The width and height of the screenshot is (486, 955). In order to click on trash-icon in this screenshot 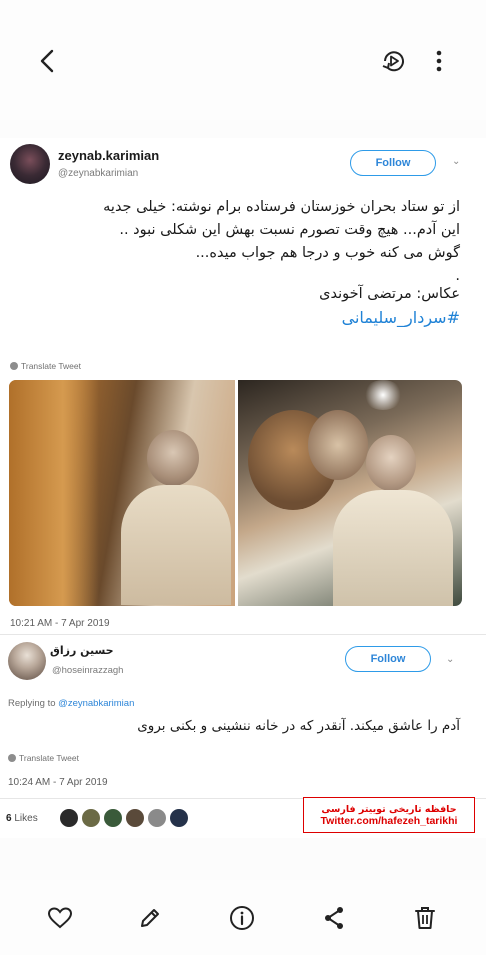, I will do `click(425, 918)`.